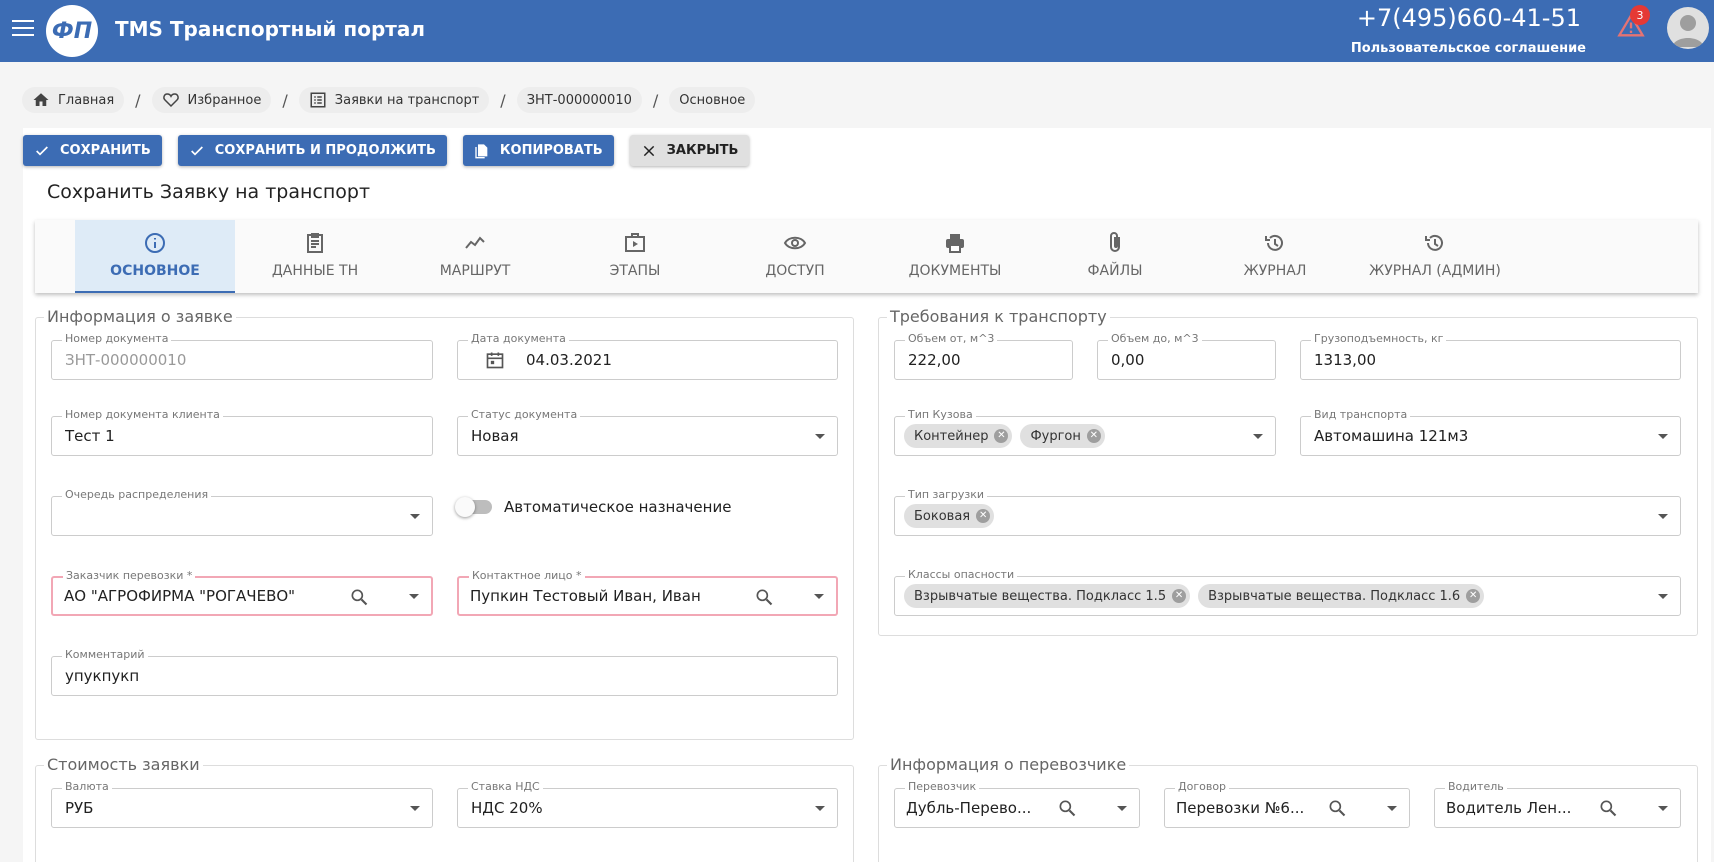  What do you see at coordinates (475, 242) in the screenshot?
I see `route-icon` at bounding box center [475, 242].